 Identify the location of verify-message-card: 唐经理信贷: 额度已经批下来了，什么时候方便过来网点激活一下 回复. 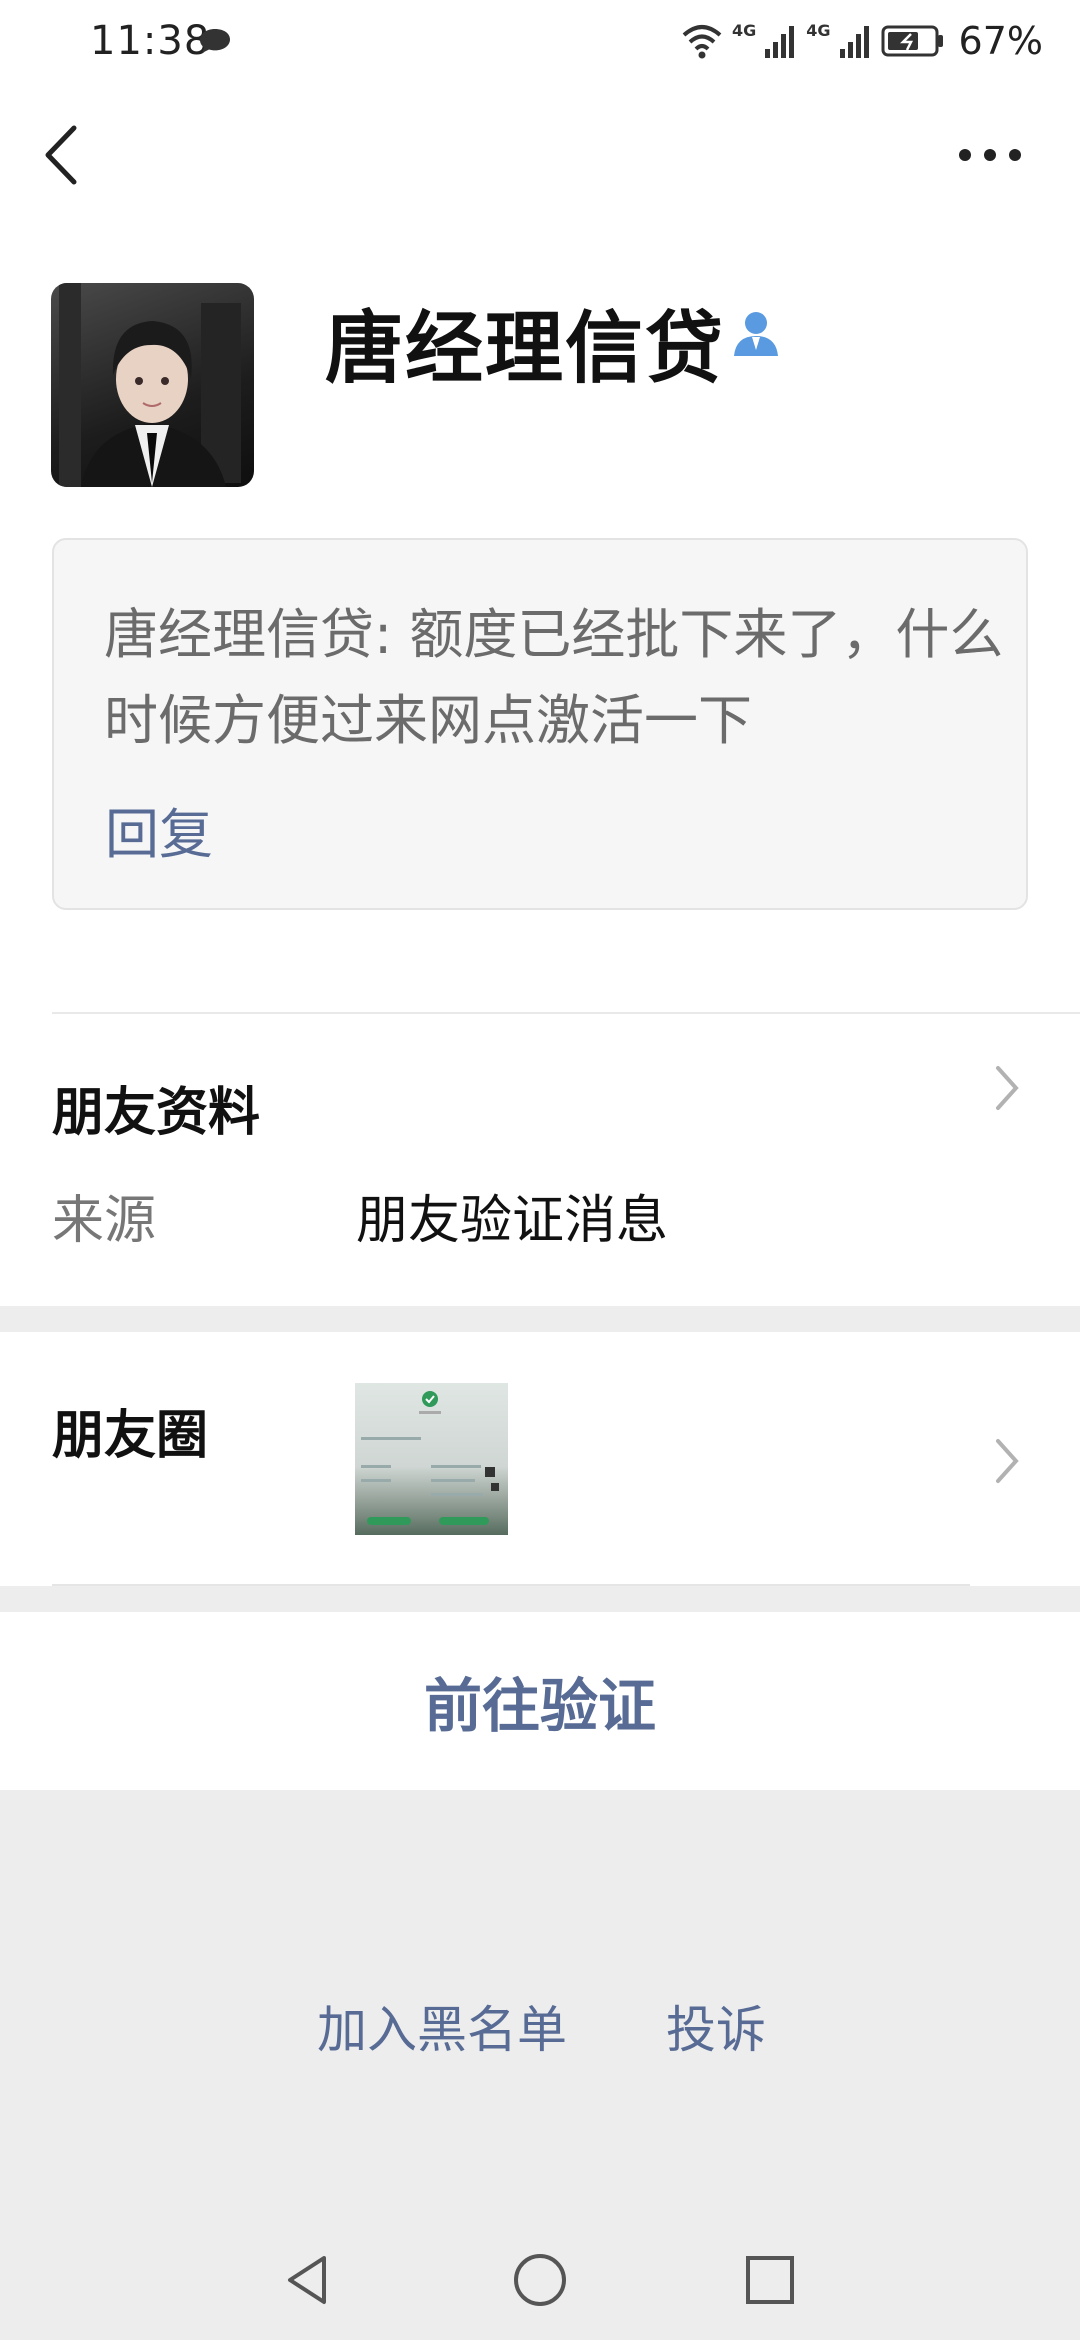
(540, 724).